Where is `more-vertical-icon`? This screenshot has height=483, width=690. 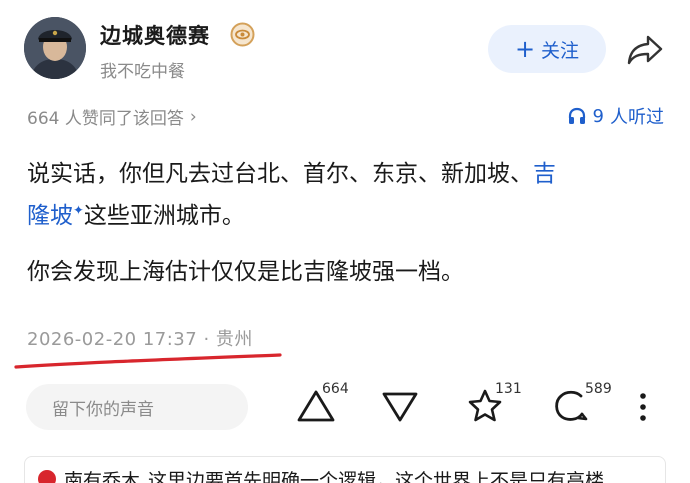 more-vertical-icon is located at coordinates (643, 407).